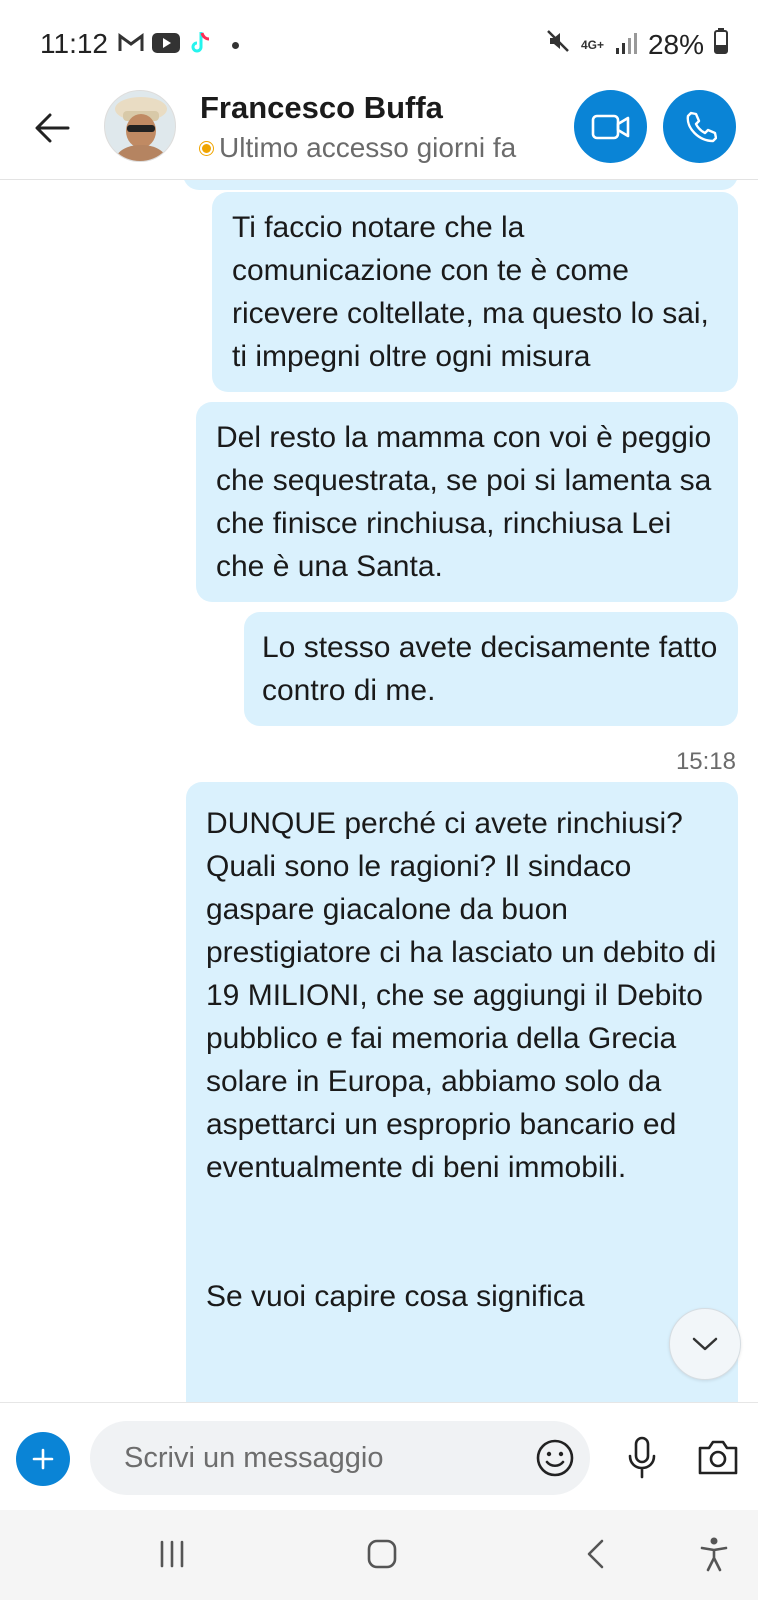 This screenshot has height=1600, width=758. I want to click on message-text: Se vuoi capire cosa significa, so click(395, 1296).